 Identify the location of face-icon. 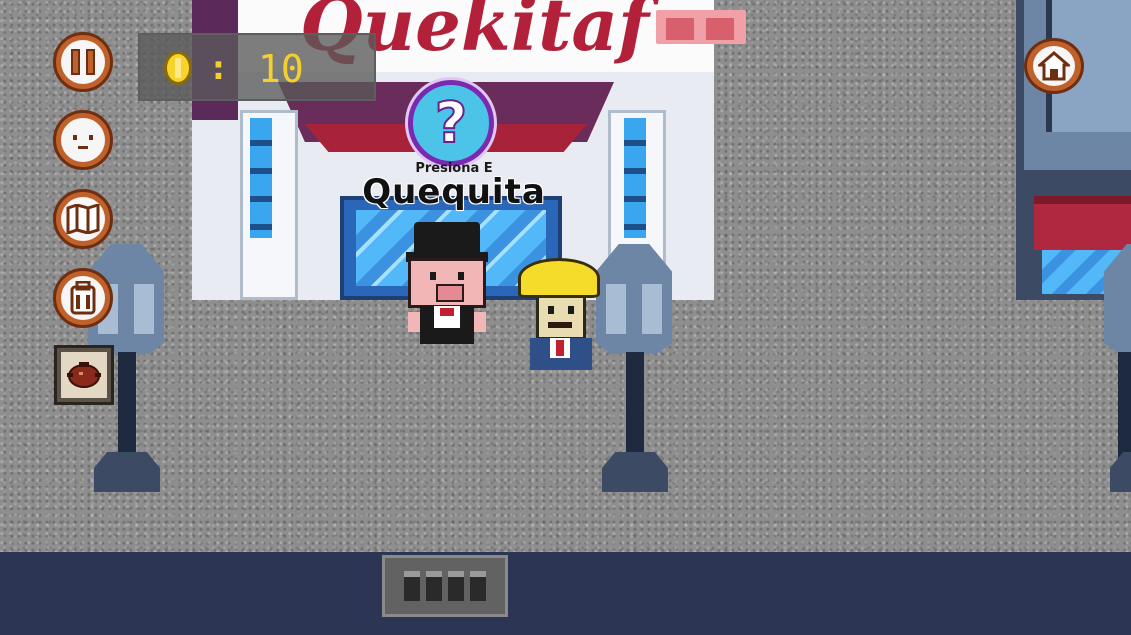
(83, 140).